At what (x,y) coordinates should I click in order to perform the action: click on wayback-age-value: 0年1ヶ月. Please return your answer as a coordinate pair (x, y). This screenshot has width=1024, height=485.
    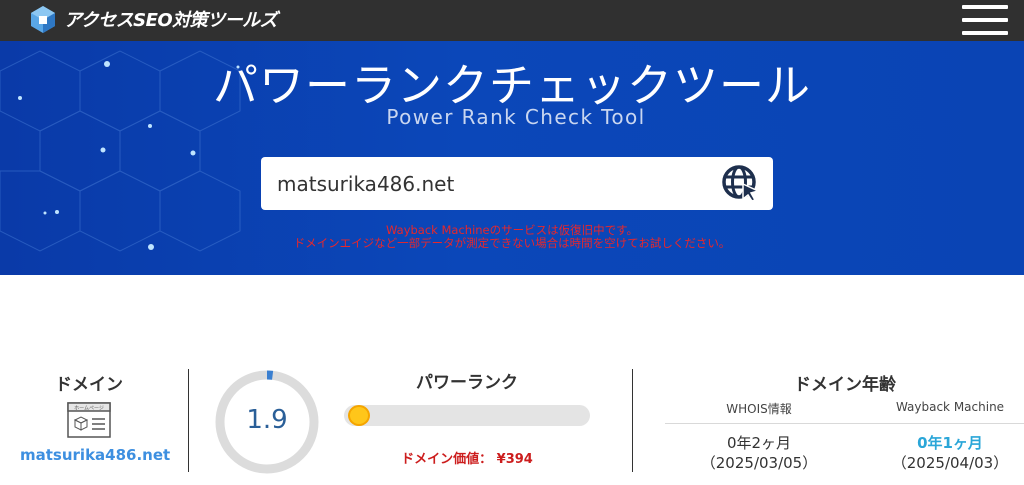
    Looking at the image, I should click on (950, 443).